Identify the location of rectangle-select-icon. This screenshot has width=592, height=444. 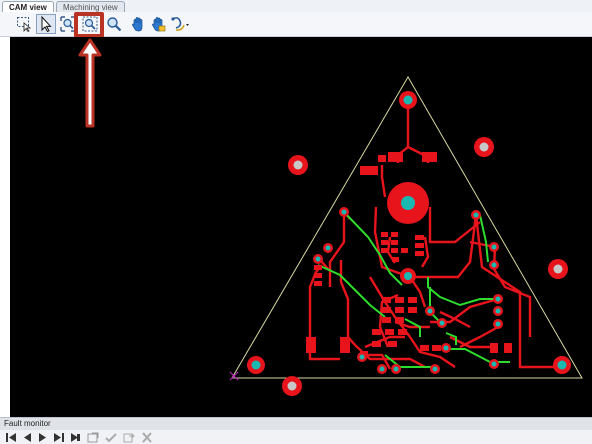
(24, 24).